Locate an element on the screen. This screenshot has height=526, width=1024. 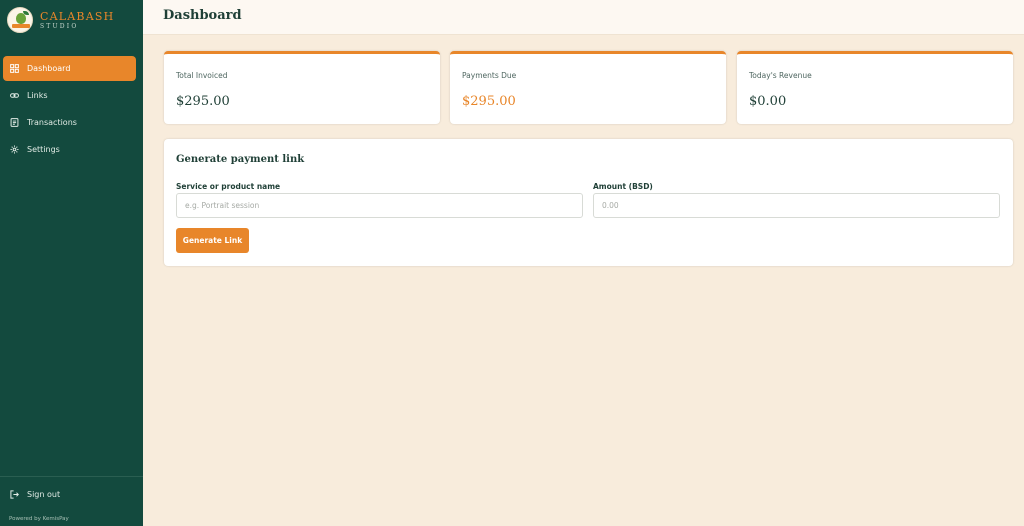
sidebar-item-dashboard: Dashboard is located at coordinates (69, 68).